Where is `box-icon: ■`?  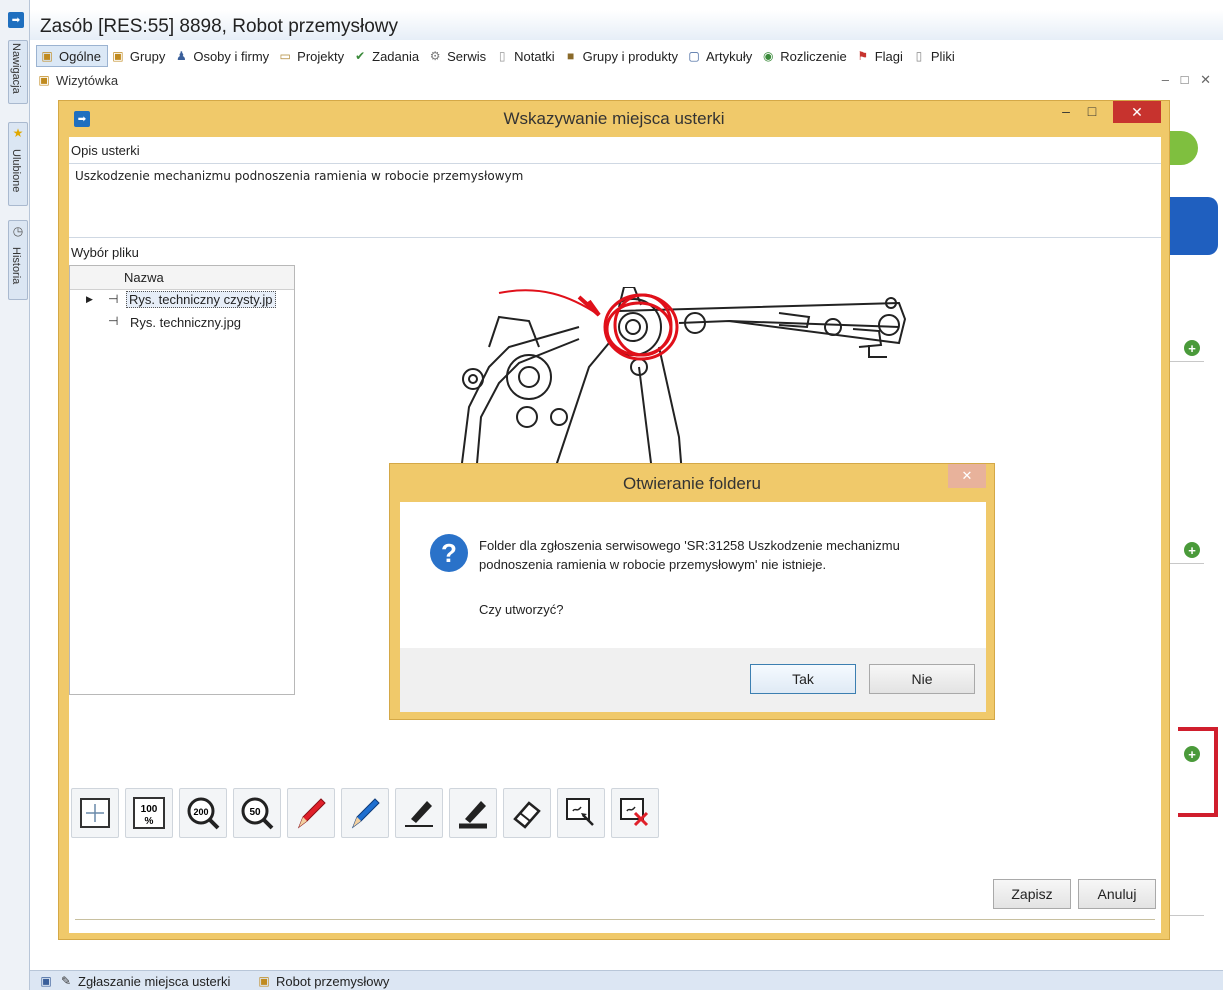 box-icon: ■ is located at coordinates (570, 56).